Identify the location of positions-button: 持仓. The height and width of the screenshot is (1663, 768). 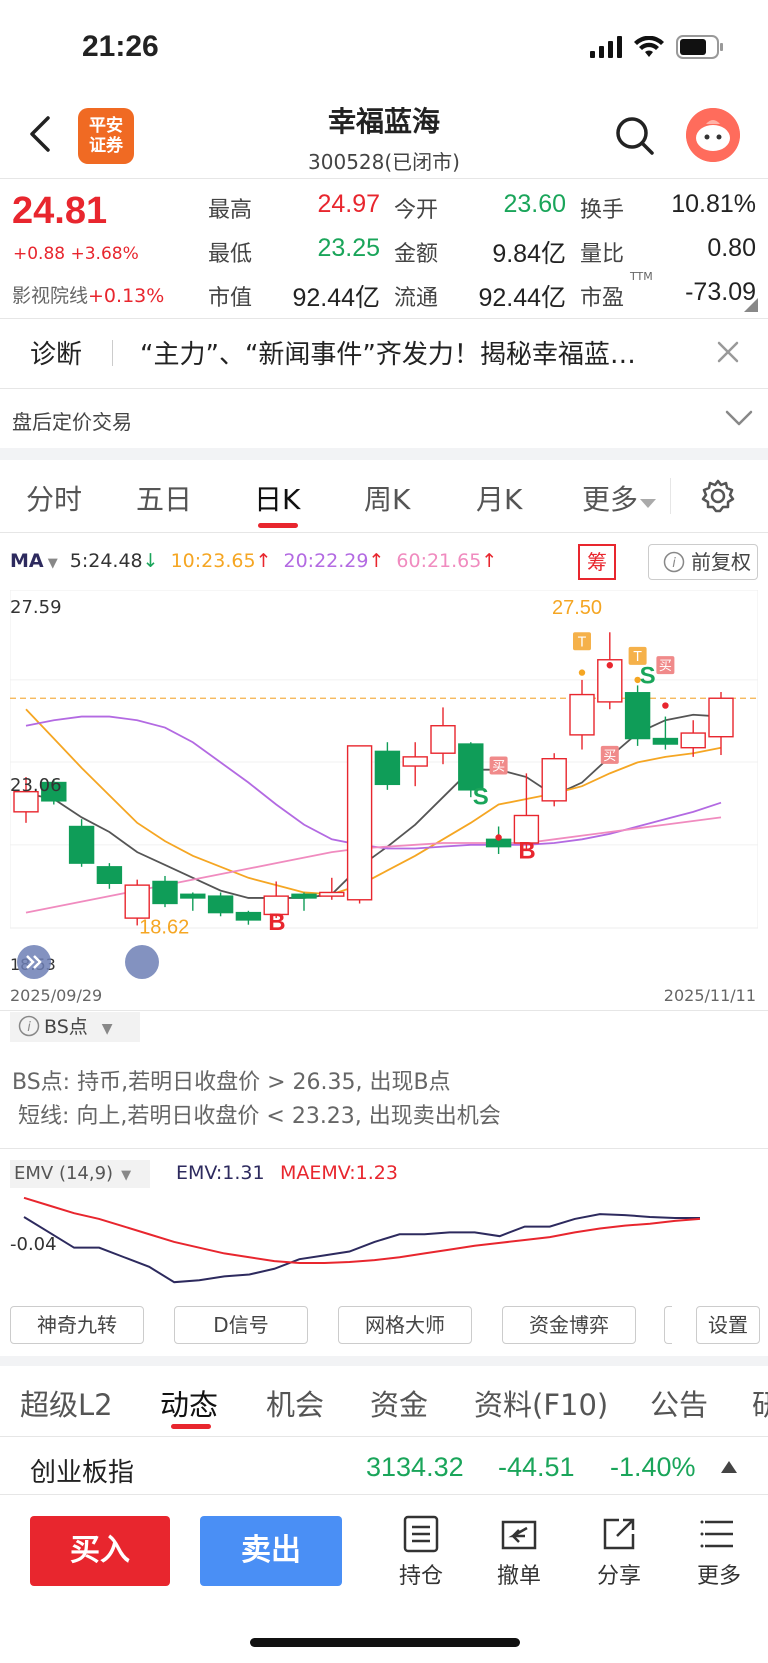
(421, 1552).